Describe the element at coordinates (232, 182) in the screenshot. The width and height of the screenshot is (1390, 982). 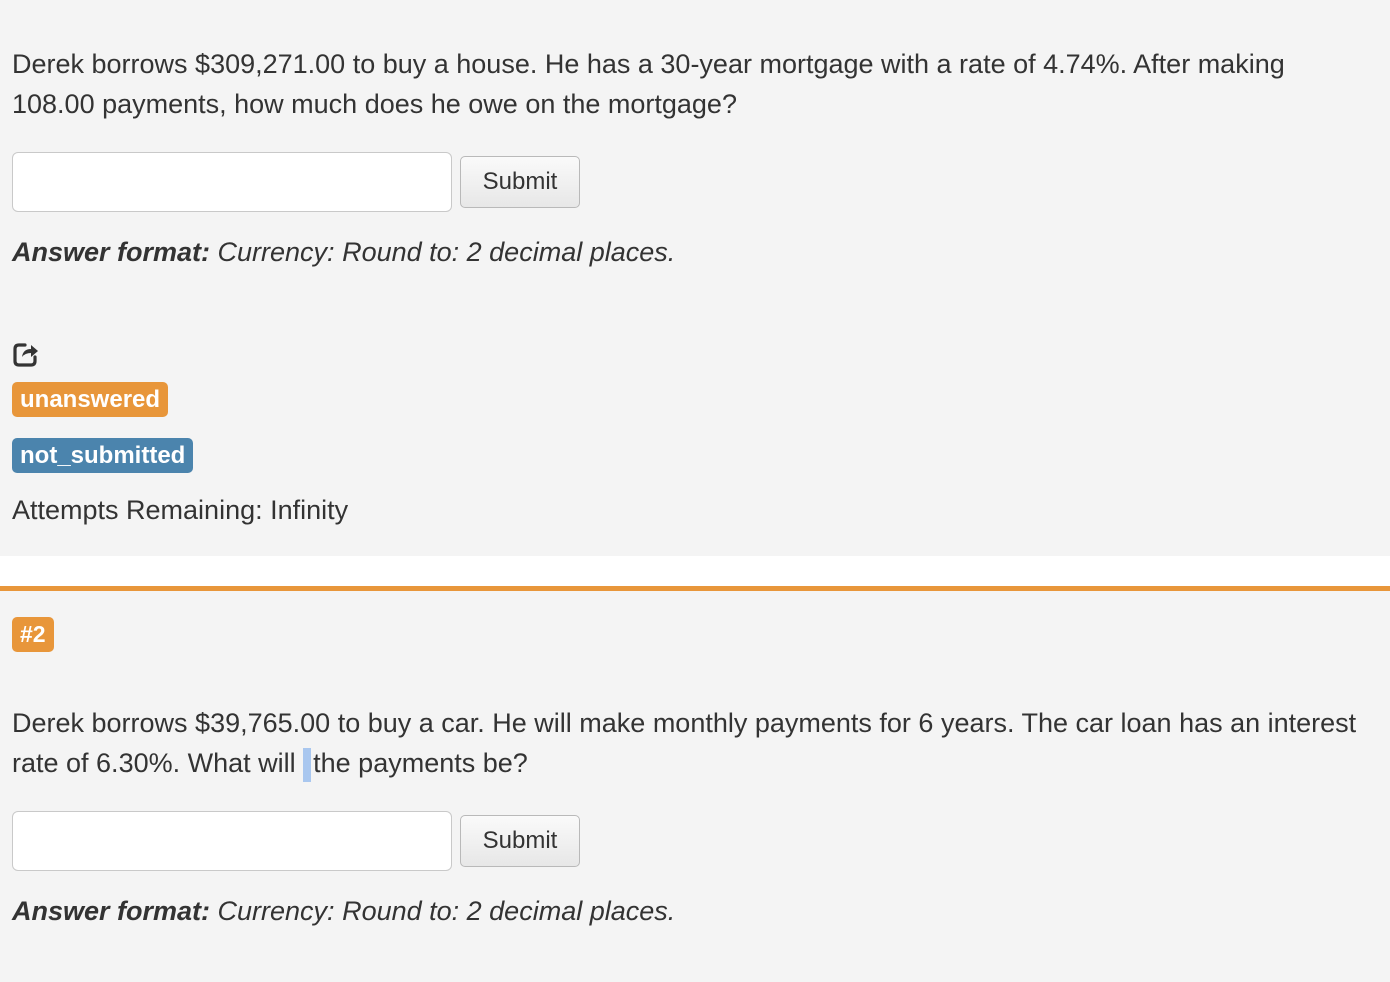
I see `answer-1-input` at that location.